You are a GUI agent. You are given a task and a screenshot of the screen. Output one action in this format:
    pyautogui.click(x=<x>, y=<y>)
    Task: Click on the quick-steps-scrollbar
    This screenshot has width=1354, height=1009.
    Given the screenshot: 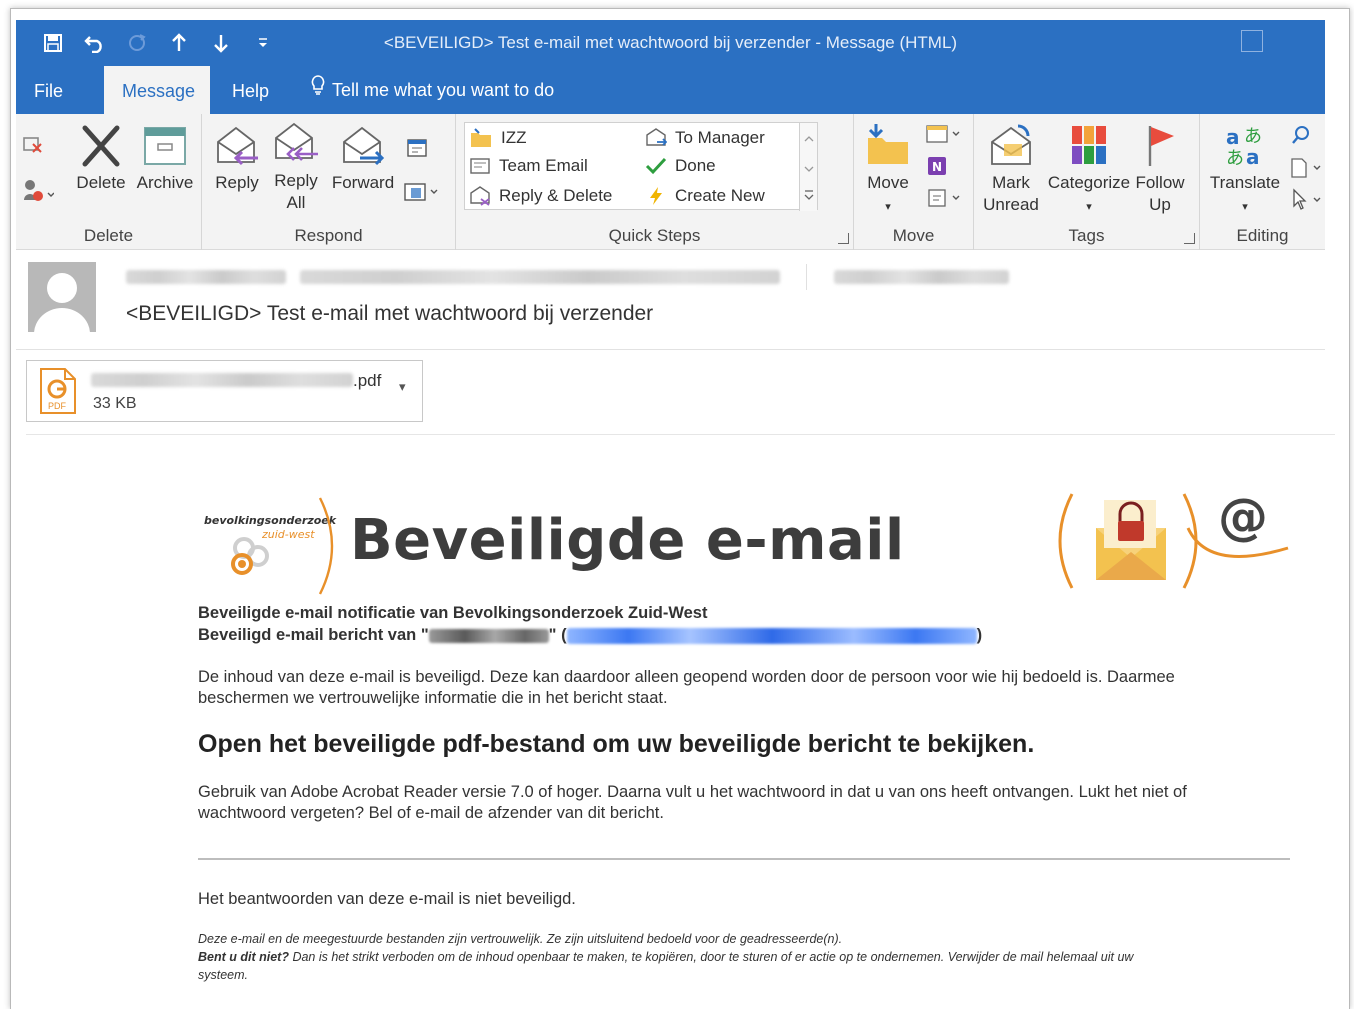 What is the action you would take?
    pyautogui.click(x=808, y=167)
    